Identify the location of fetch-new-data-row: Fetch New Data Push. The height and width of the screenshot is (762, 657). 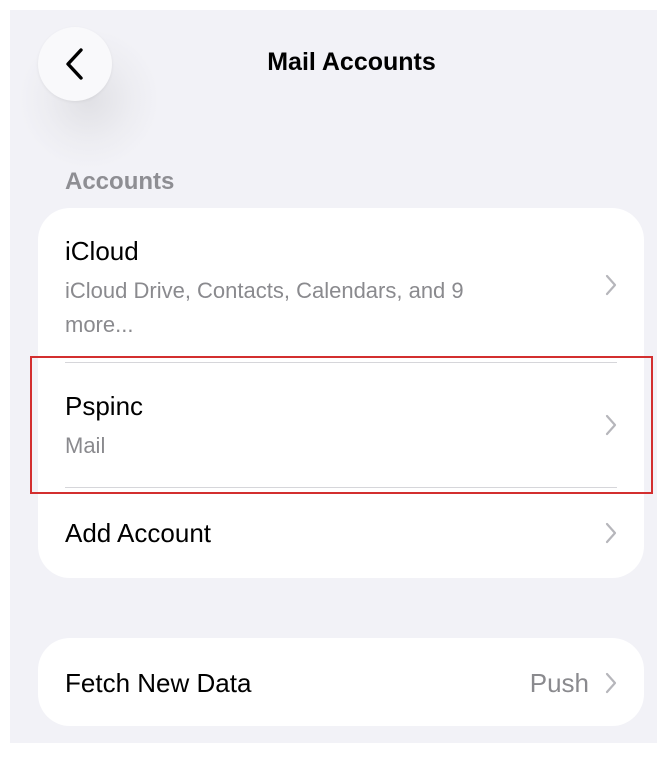
(341, 682).